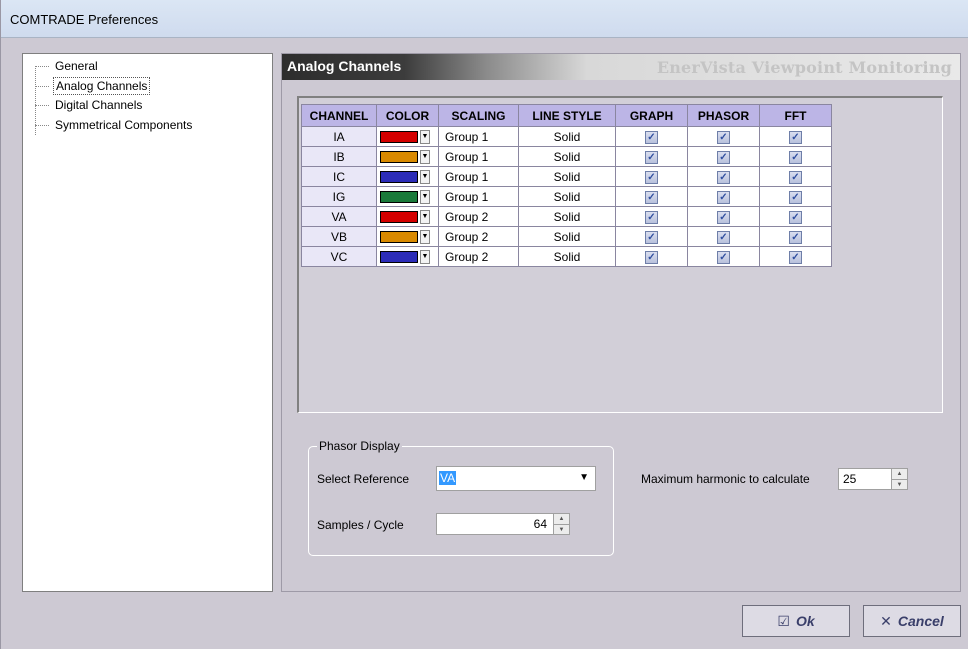 The width and height of the screenshot is (968, 649). Describe the element at coordinates (796, 621) in the screenshot. I see `ok-button: ☑ Ok` at that location.